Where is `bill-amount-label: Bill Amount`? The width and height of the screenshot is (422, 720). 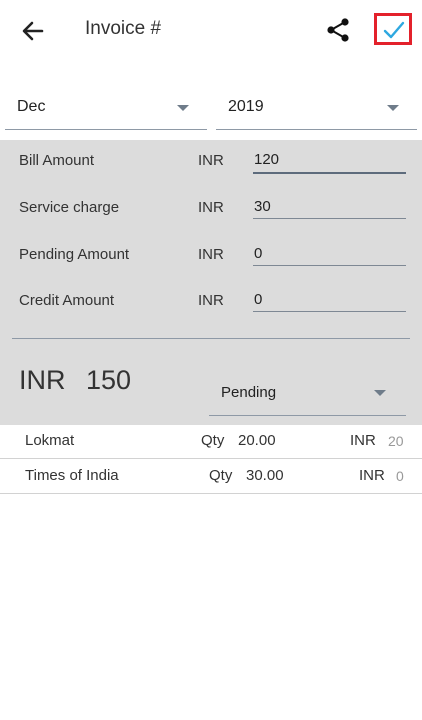 bill-amount-label: Bill Amount is located at coordinates (57, 160).